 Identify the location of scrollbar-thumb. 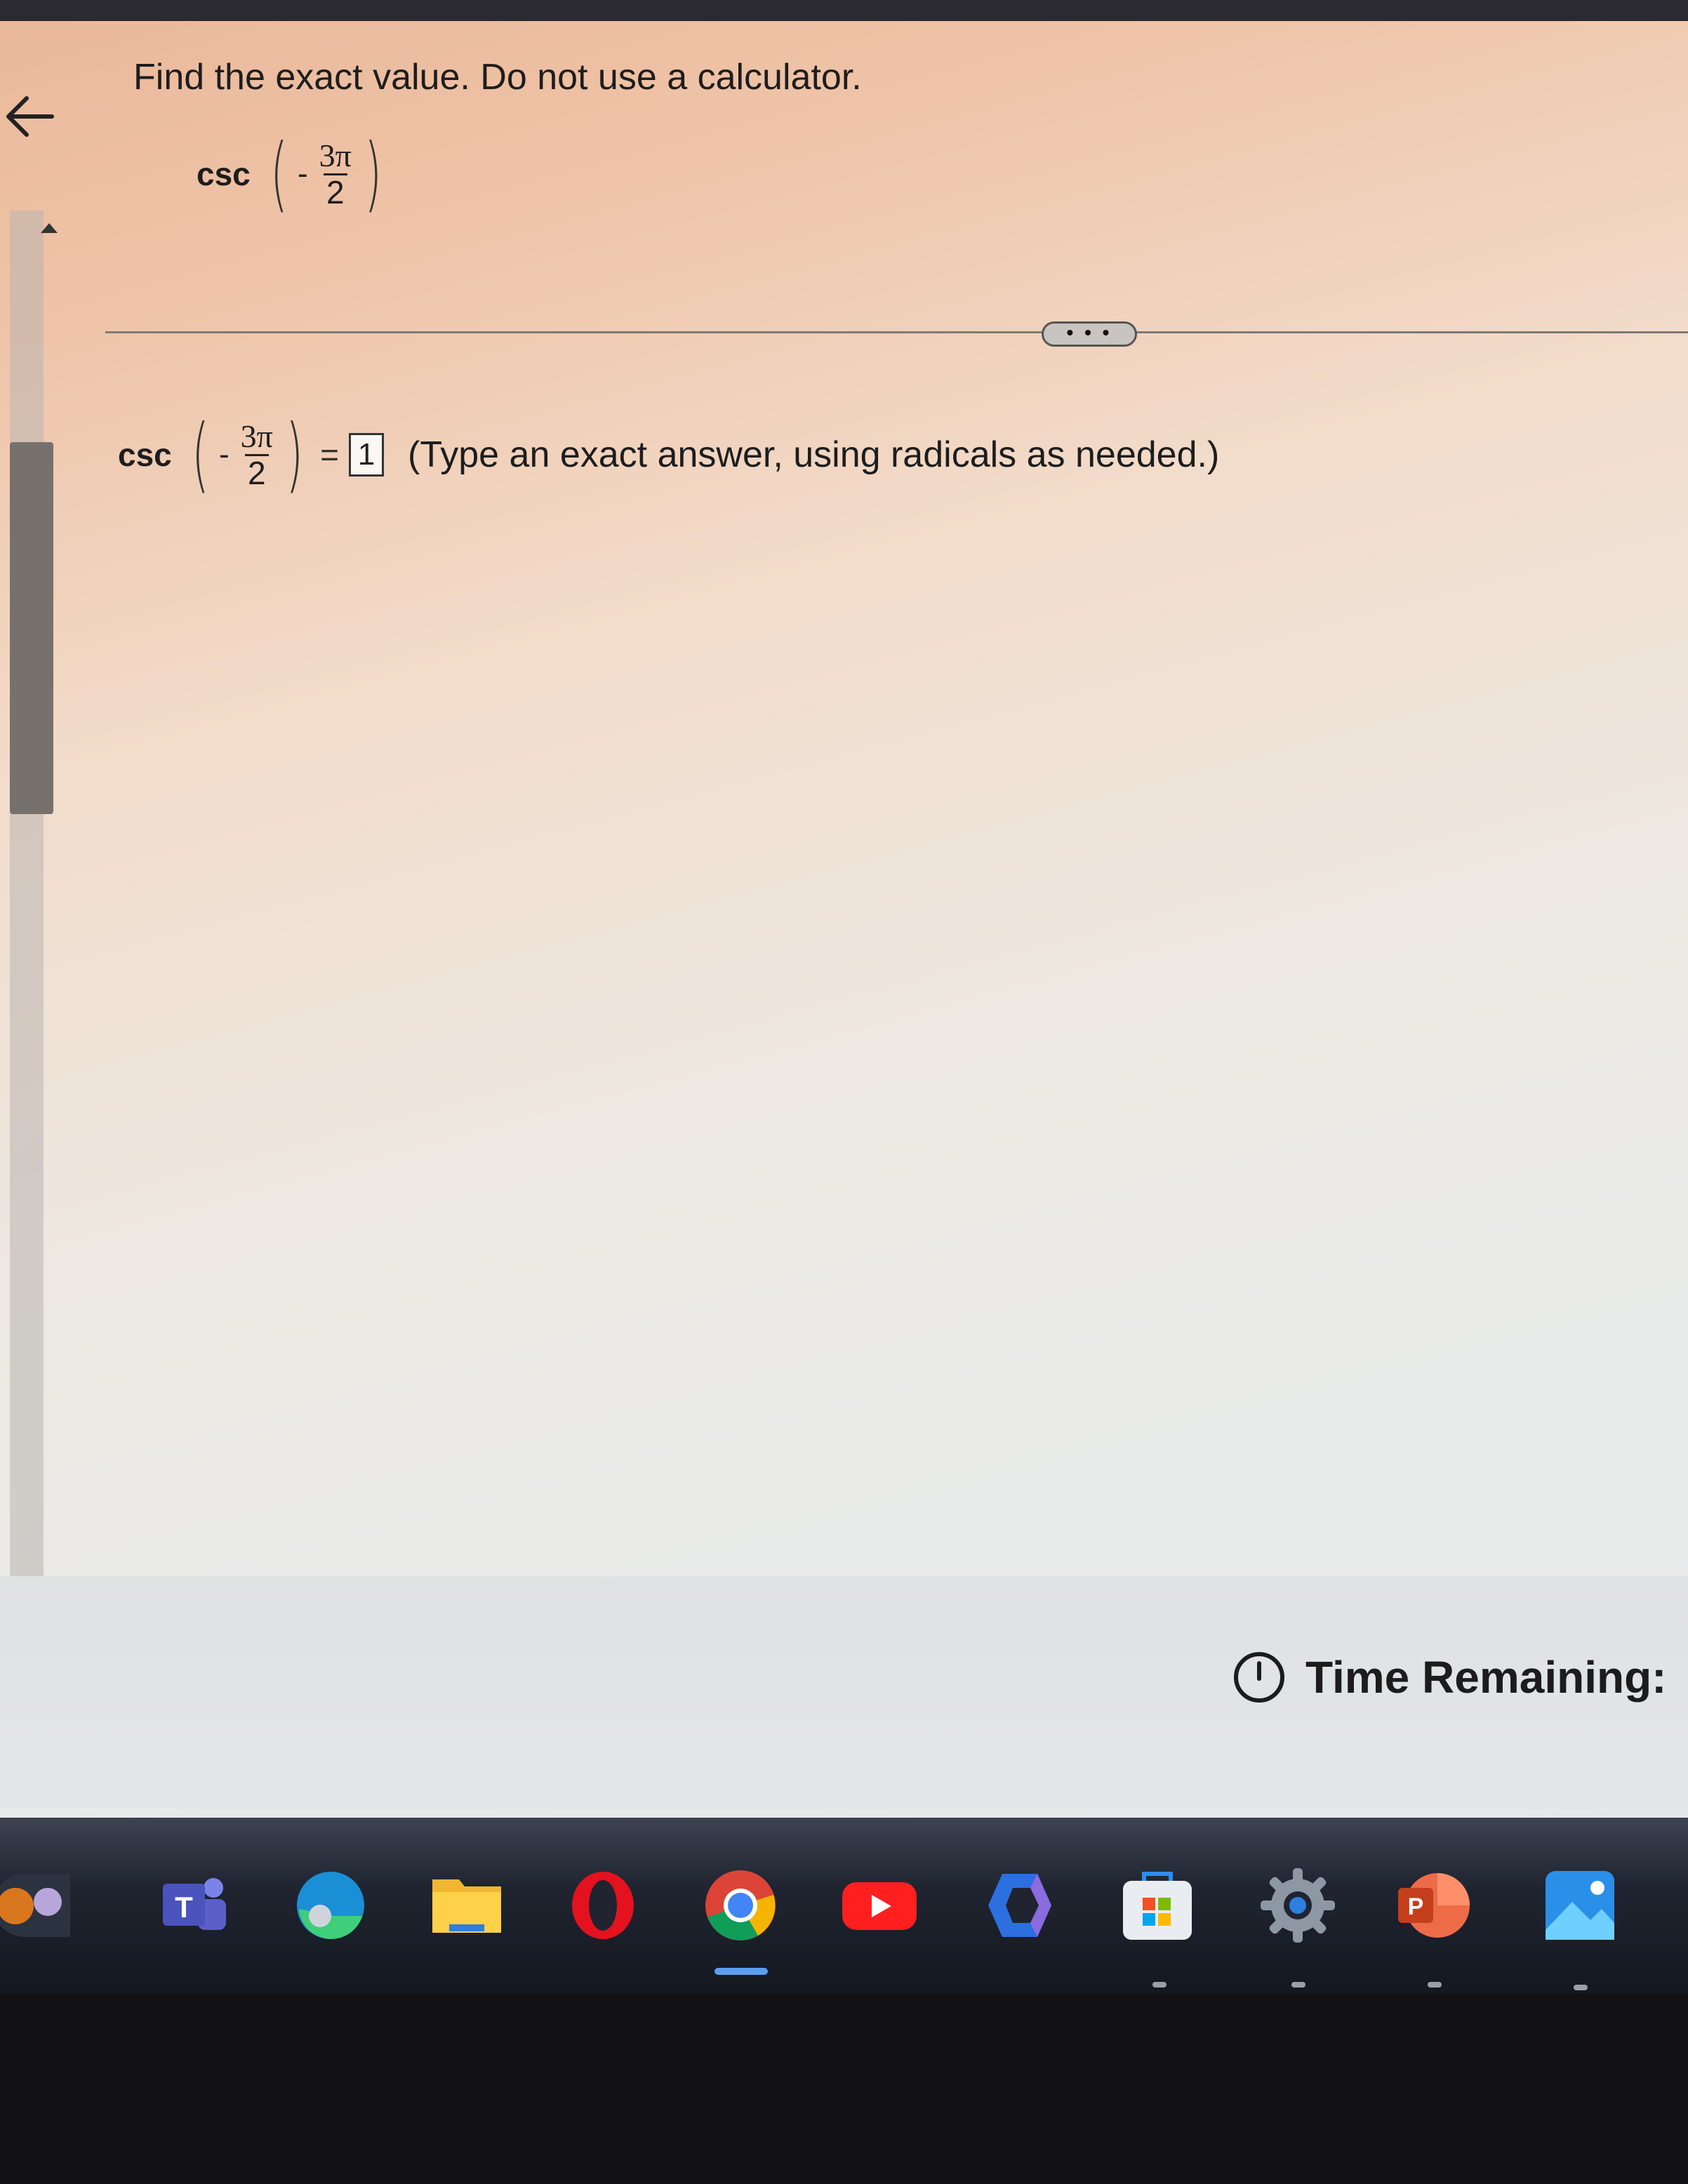
(31, 628).